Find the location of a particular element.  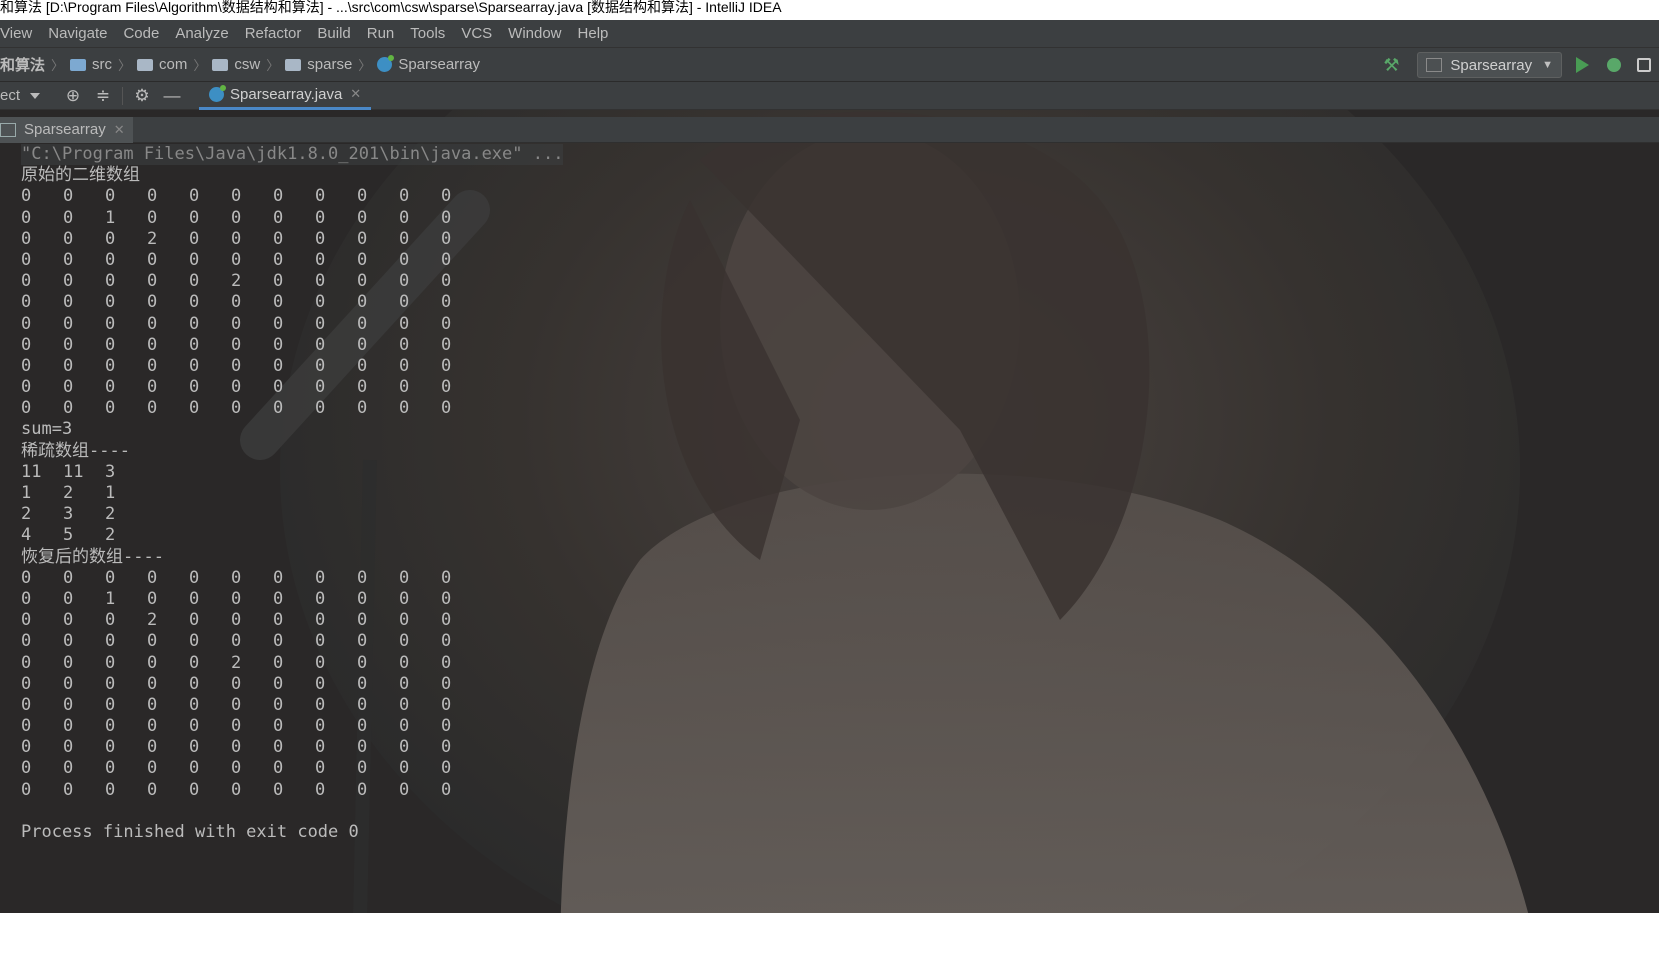

menu-analyze: Analyze is located at coordinates (201, 33).